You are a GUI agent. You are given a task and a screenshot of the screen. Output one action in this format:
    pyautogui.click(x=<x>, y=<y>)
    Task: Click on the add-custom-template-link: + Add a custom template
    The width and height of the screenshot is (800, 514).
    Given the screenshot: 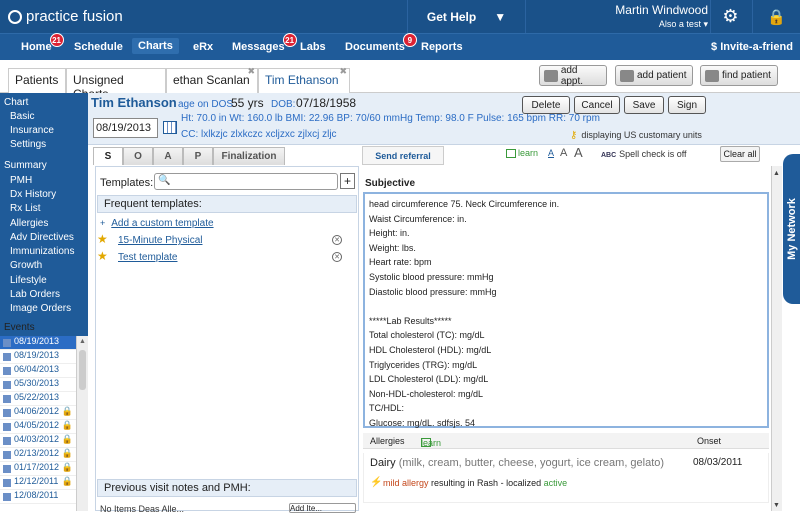 What is the action you would take?
    pyautogui.click(x=157, y=223)
    